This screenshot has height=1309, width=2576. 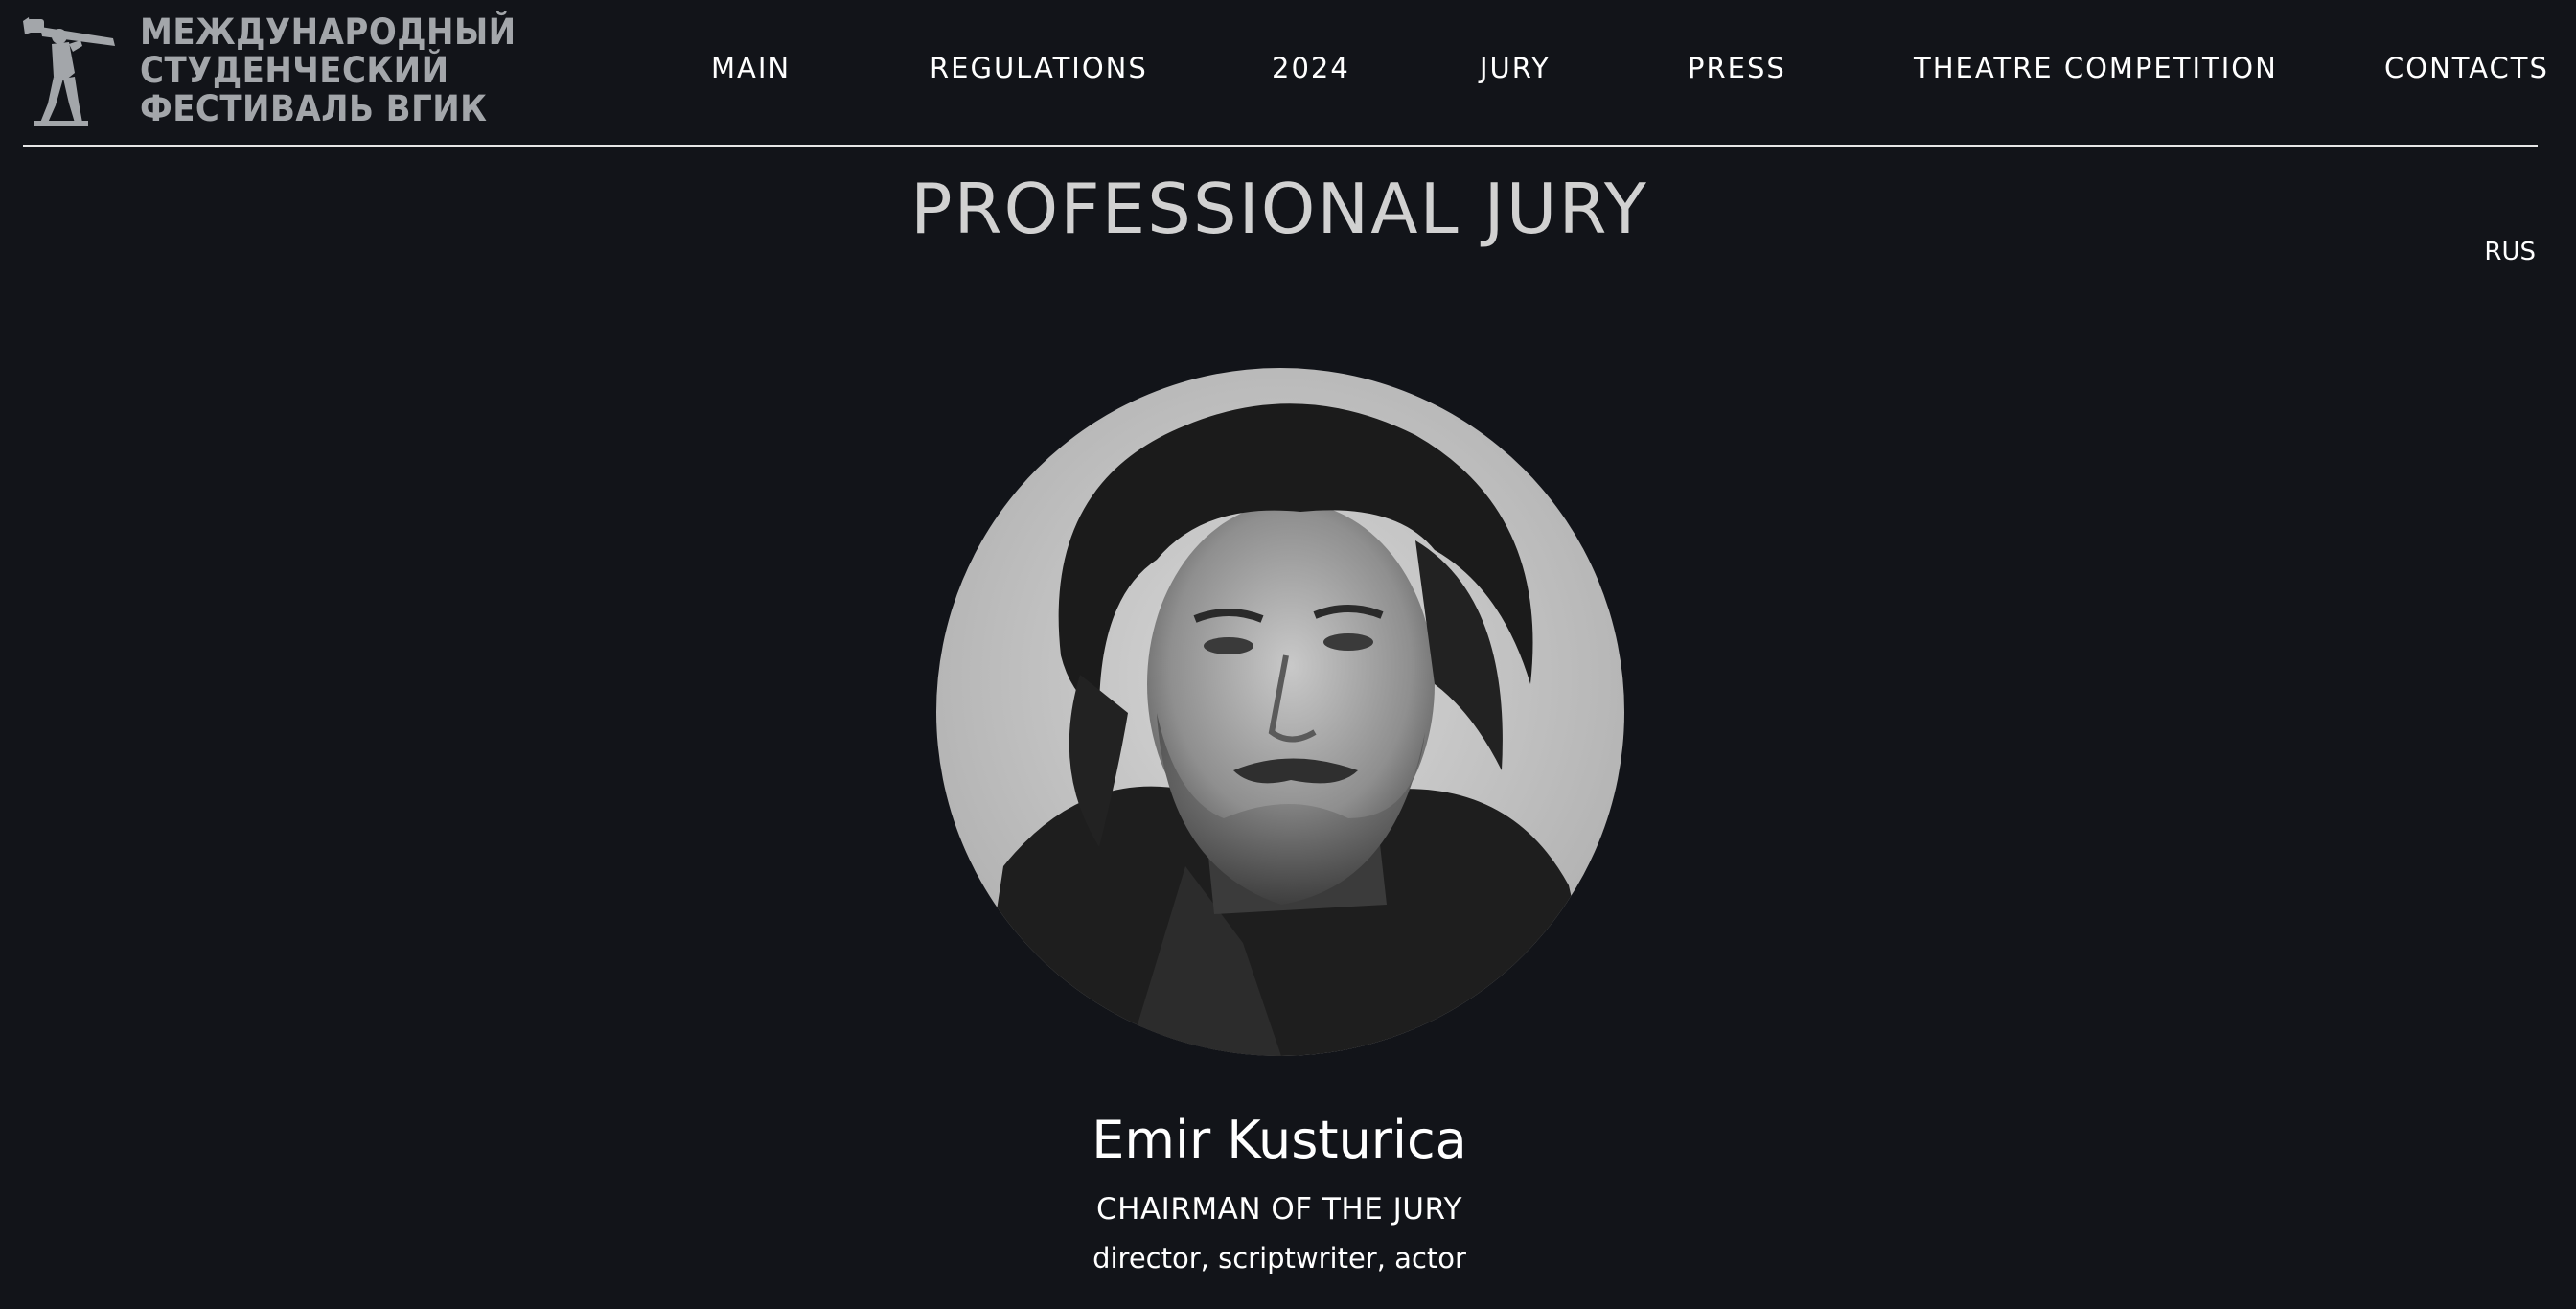 I want to click on jury-member-role: CHAIRMAN OF THE JURY, so click(x=1279, y=1209).